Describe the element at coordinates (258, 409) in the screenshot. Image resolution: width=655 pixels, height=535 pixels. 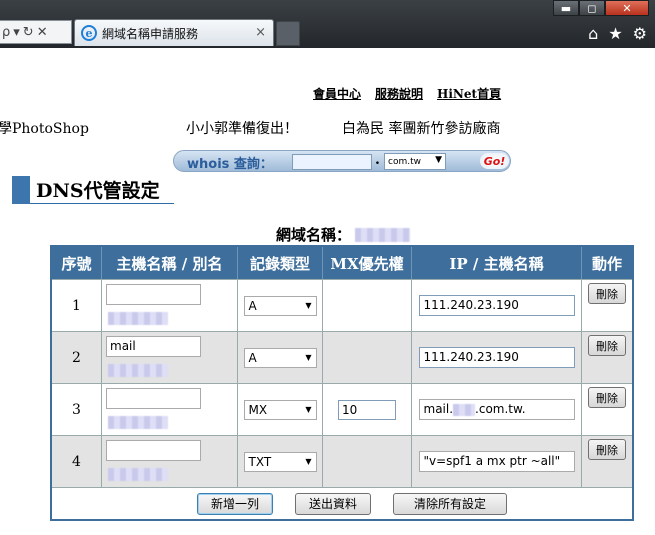
I see `record-type-value: MX` at that location.